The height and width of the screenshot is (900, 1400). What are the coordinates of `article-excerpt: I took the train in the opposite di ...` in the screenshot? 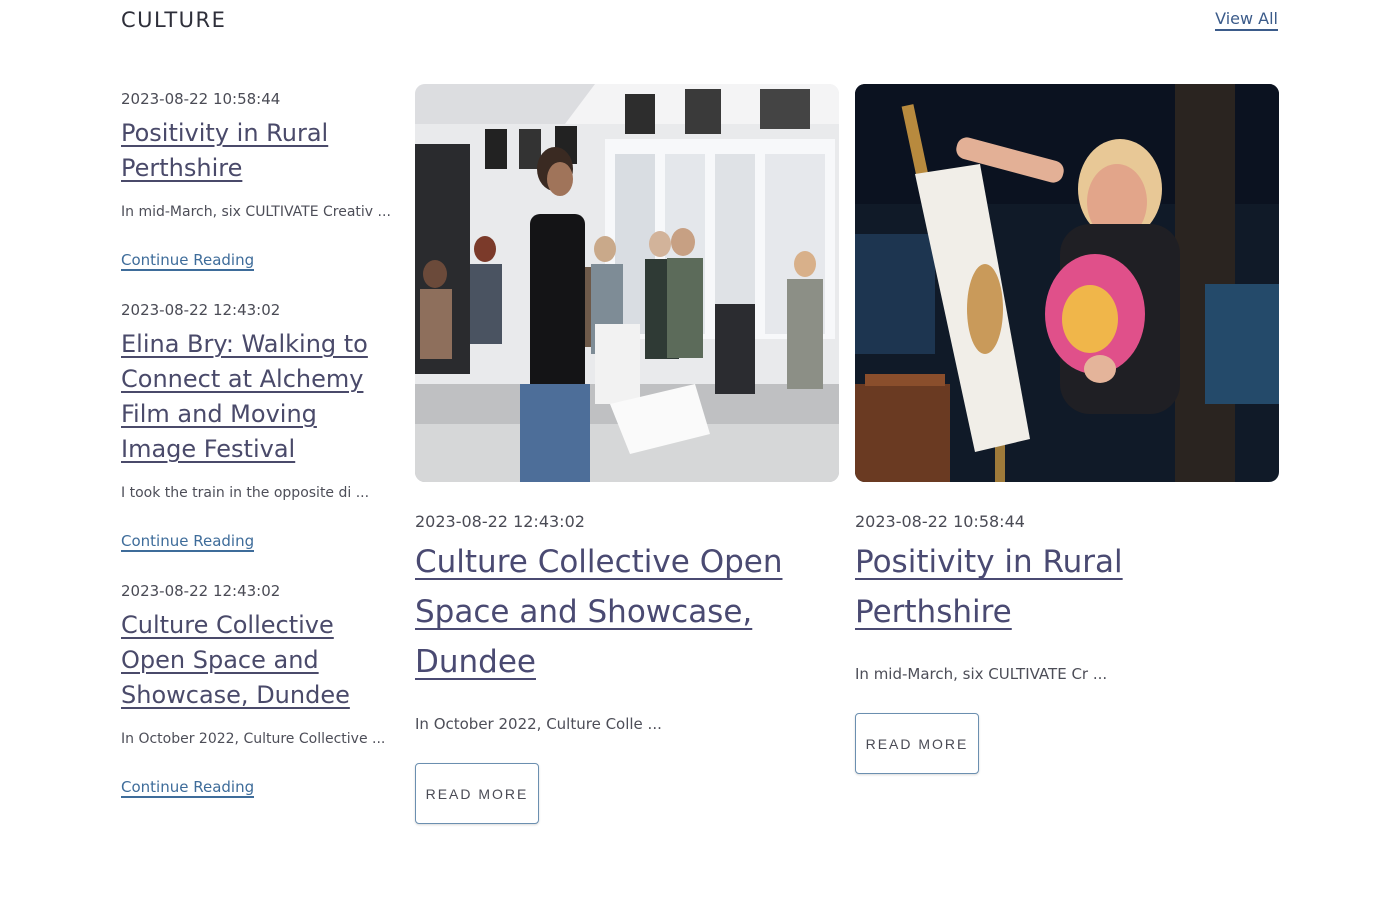 It's located at (245, 493).